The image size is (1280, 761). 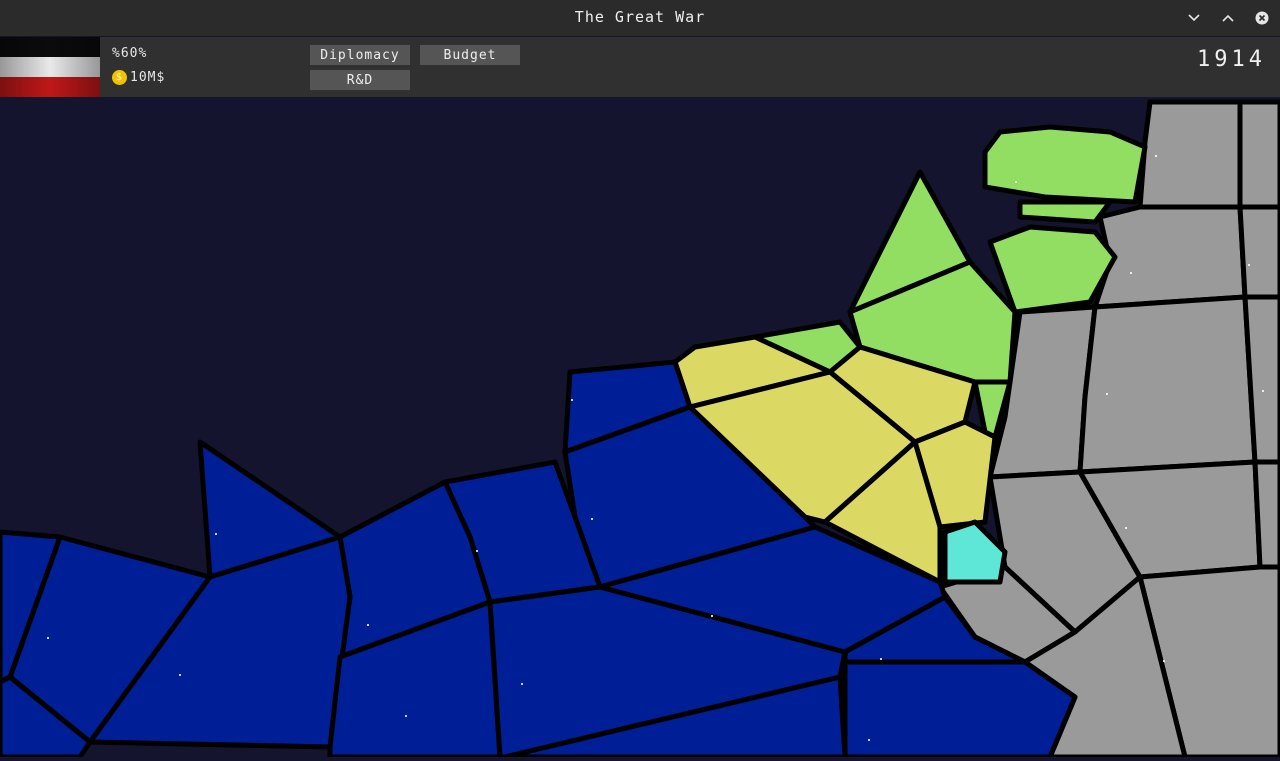 What do you see at coordinates (1190, 154) in the screenshot?
I see `province-gray-a` at bounding box center [1190, 154].